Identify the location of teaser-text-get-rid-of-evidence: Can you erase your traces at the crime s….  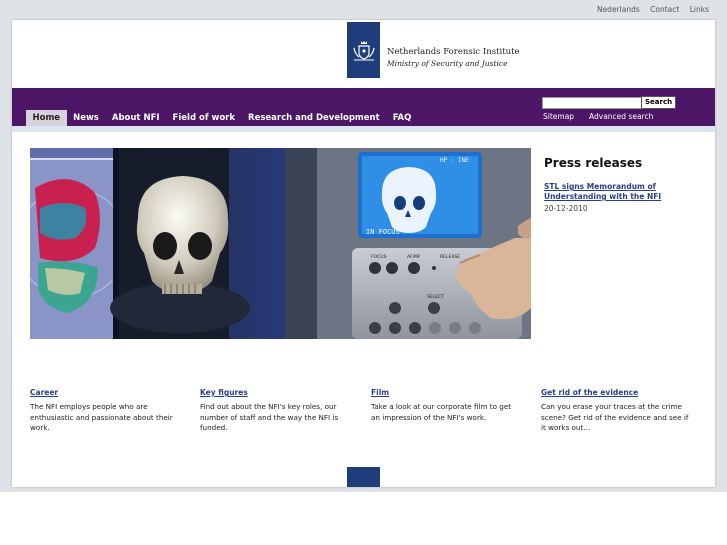
(615, 417).